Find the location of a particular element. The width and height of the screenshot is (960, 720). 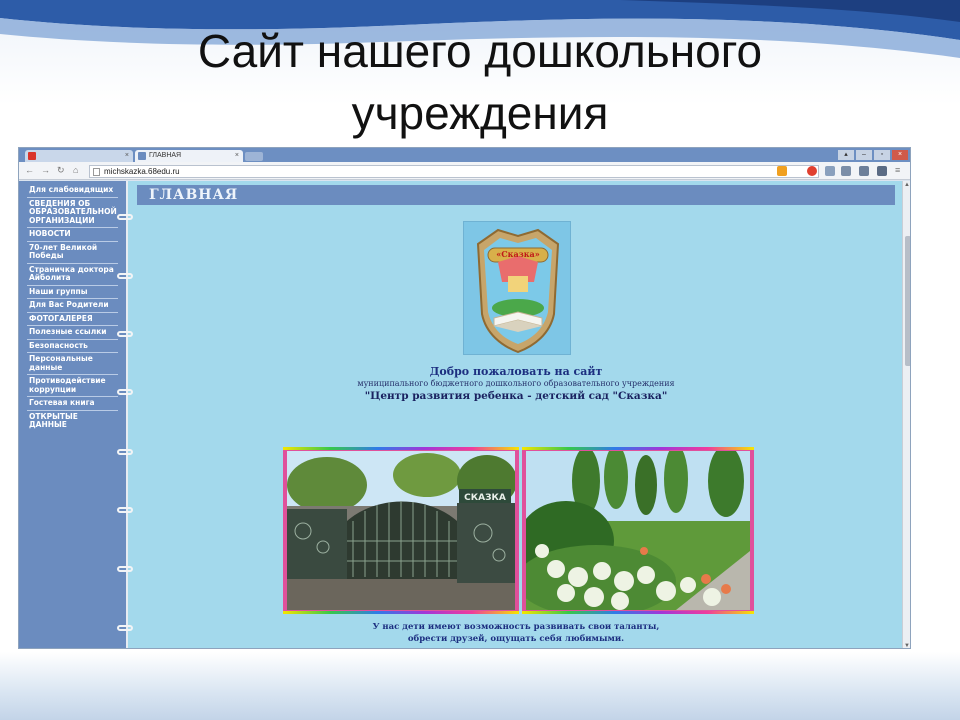

gate-photo: СКАЗКА is located at coordinates (401, 530).